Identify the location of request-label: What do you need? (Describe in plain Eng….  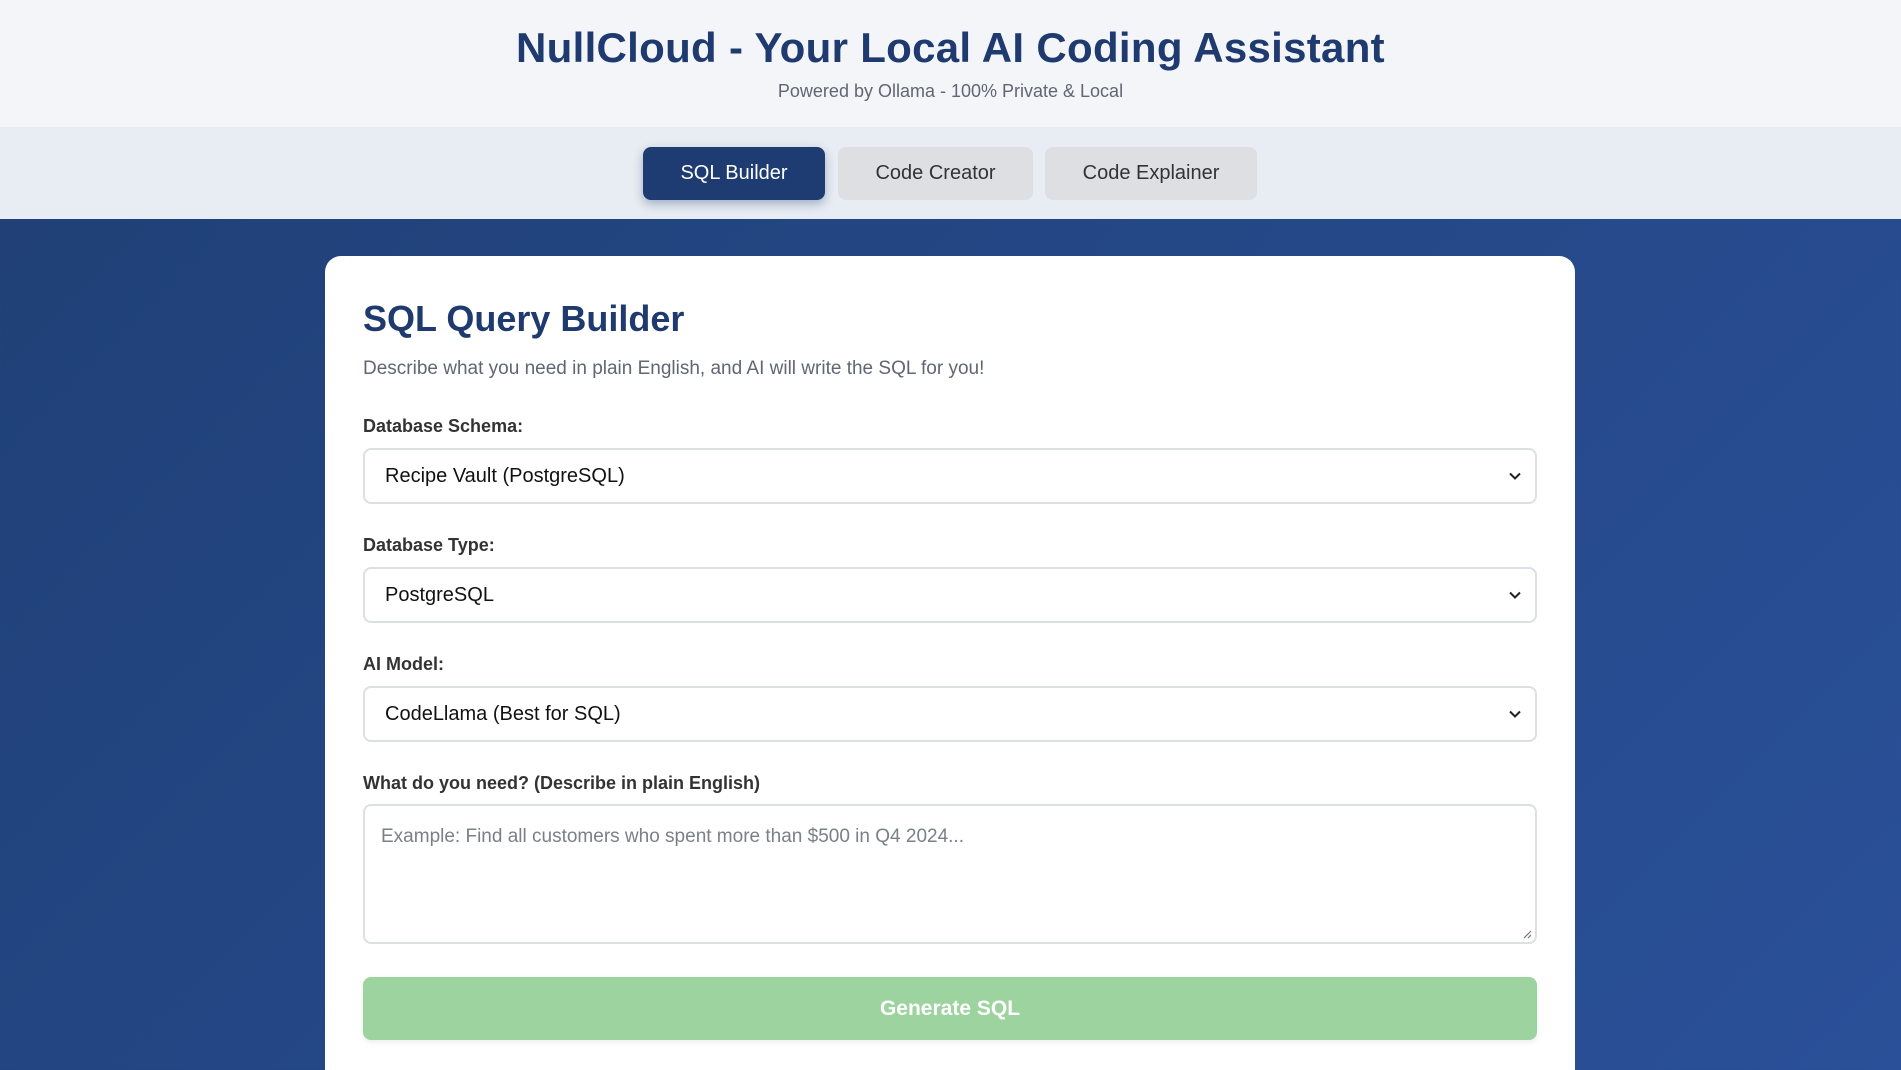
(562, 783).